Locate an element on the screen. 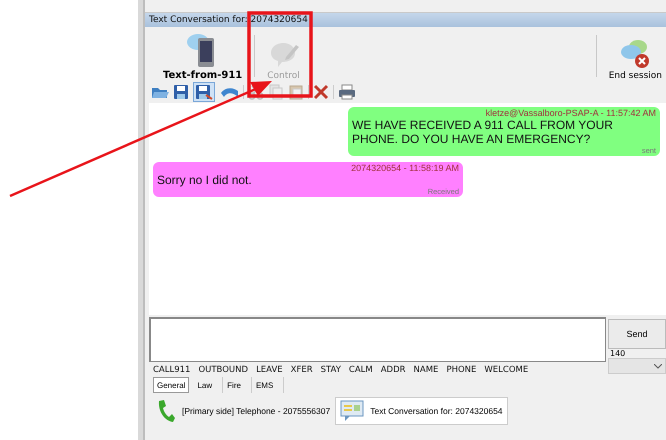 Image resolution: width=666 pixels, height=440 pixels. category-tab: General is located at coordinates (171, 385).